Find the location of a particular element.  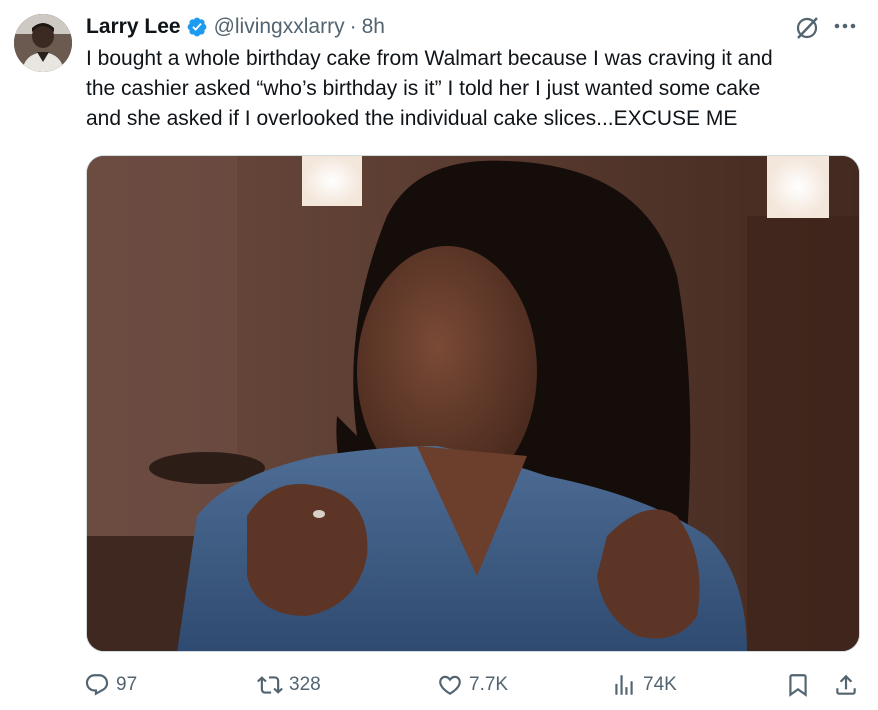

grok-icon is located at coordinates (807, 28).